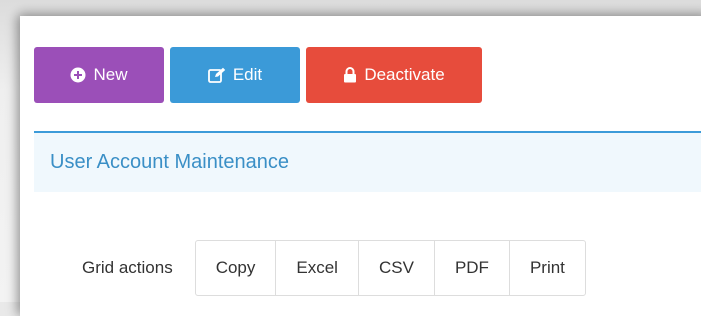  I want to click on plus-circle-icon, so click(78, 75).